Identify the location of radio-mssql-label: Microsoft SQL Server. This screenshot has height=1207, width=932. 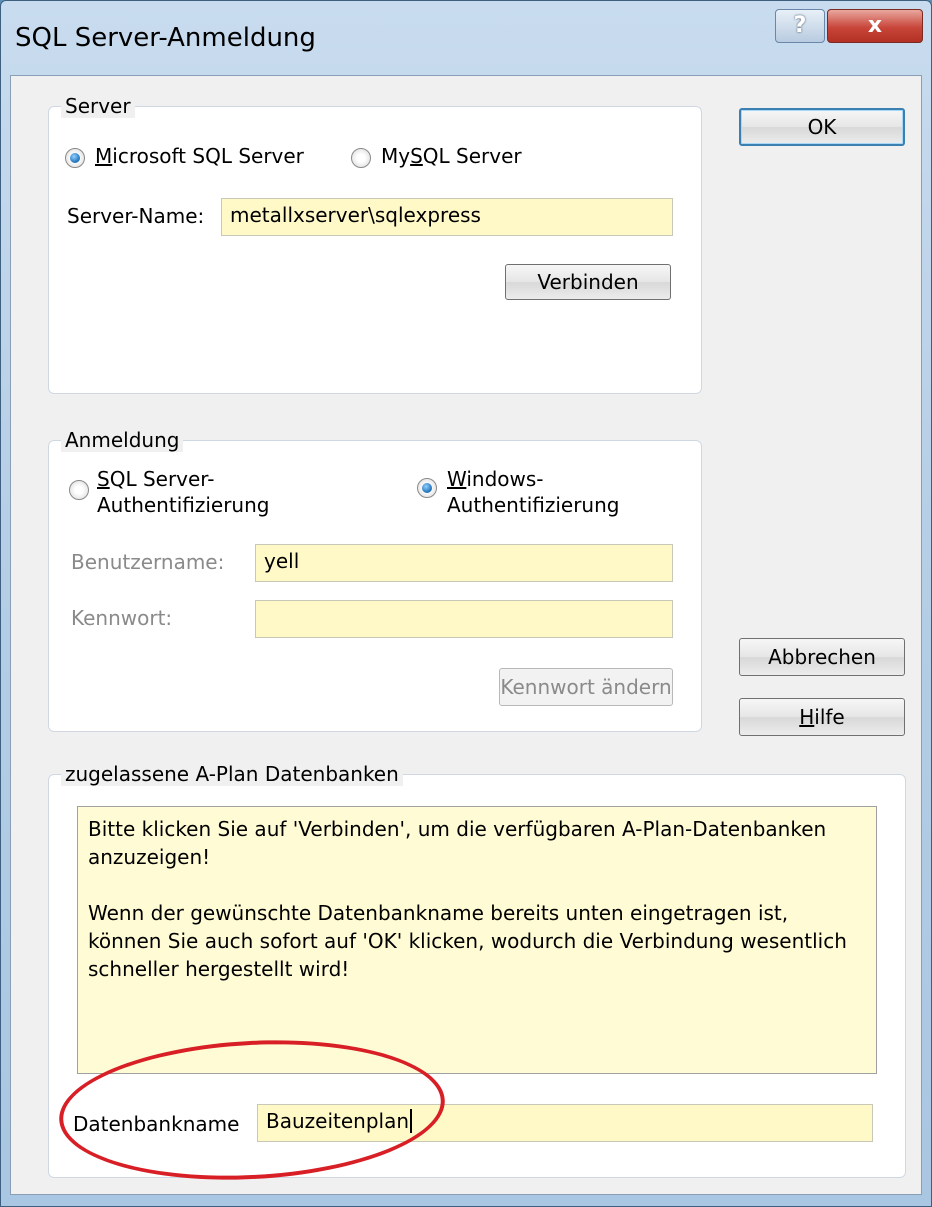
(199, 156).